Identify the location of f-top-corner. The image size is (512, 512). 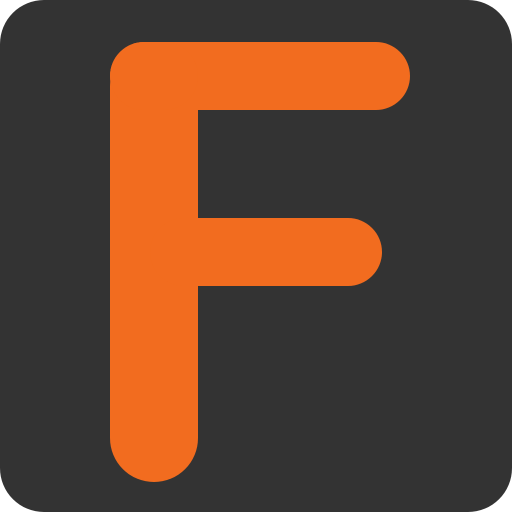
(154, 76).